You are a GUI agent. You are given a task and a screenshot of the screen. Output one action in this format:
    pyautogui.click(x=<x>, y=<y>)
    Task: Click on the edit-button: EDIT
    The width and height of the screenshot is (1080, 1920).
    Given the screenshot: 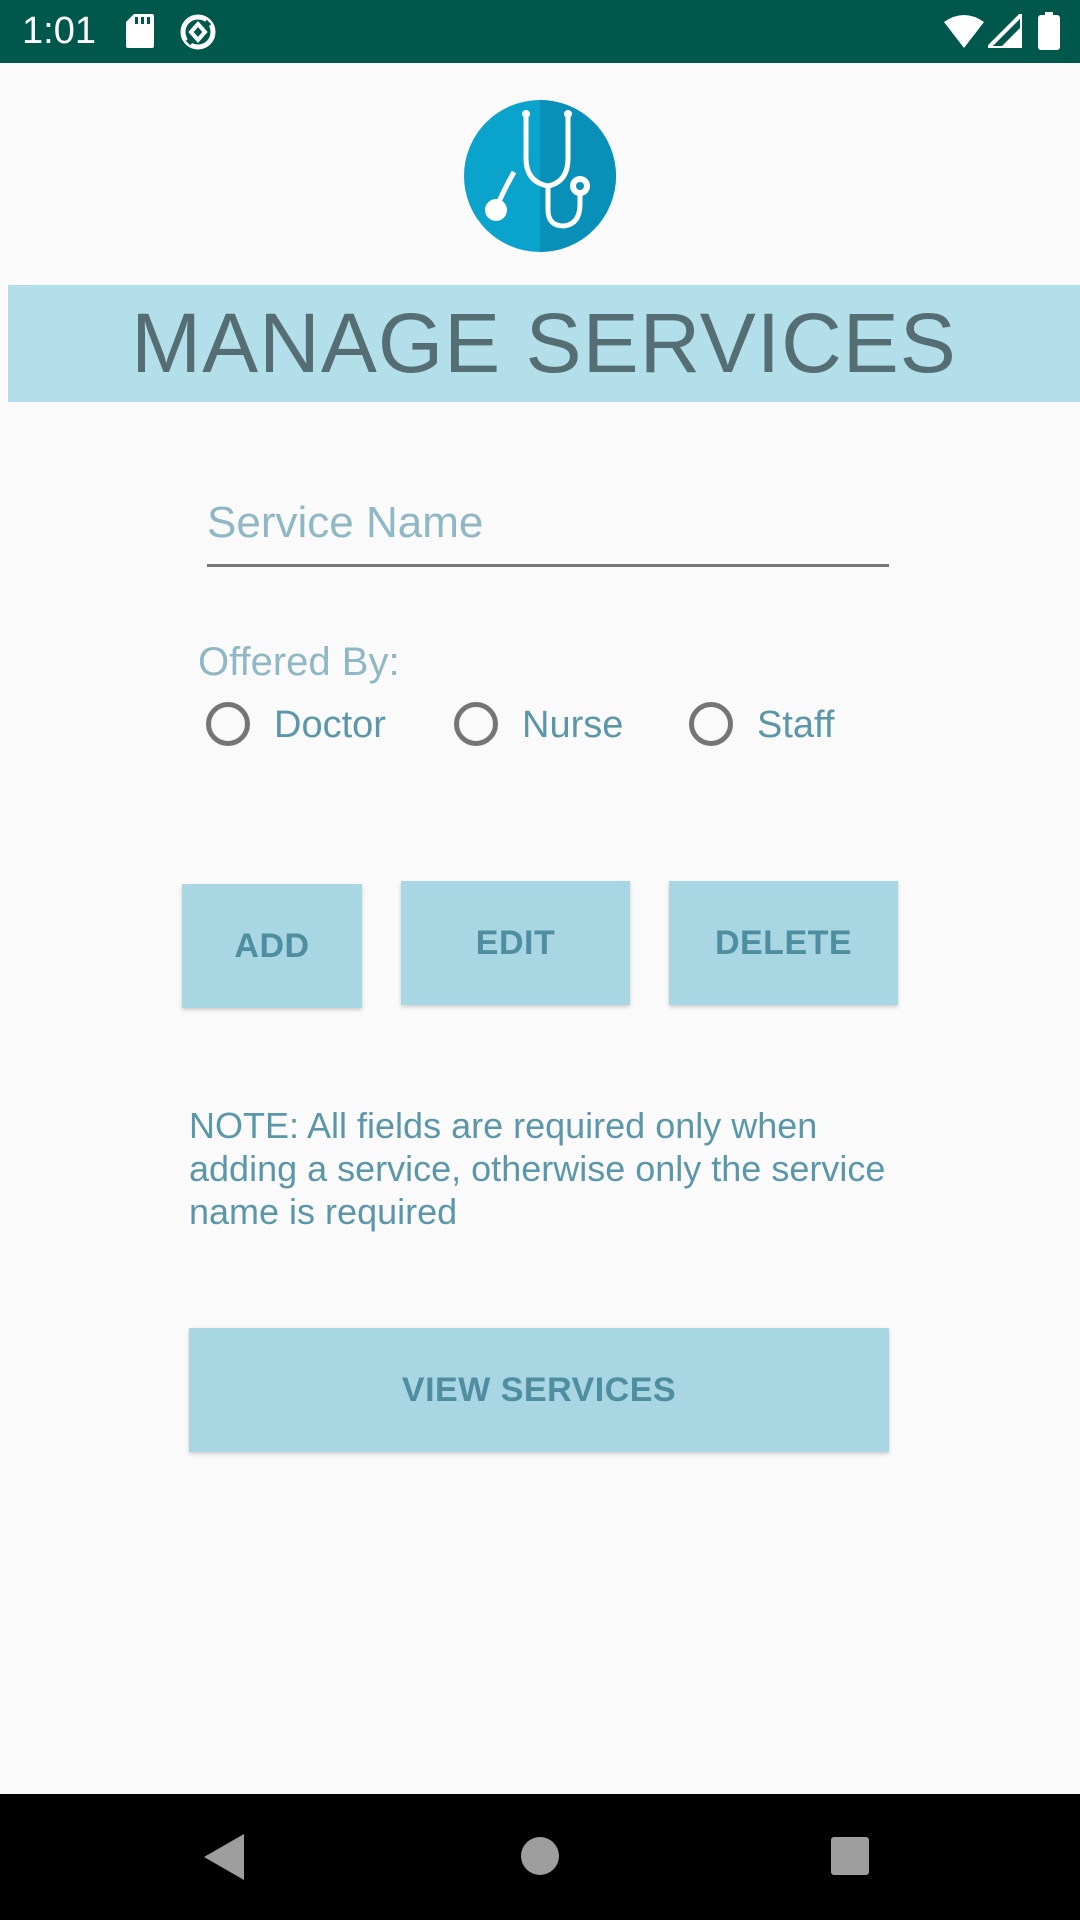 What is the action you would take?
    pyautogui.click(x=515, y=943)
    